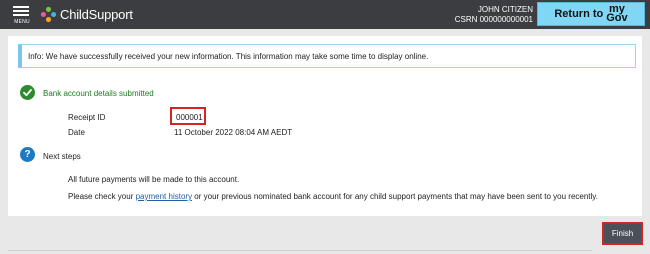  What do you see at coordinates (96, 14) in the screenshot?
I see `app-name: ChildSupport` at bounding box center [96, 14].